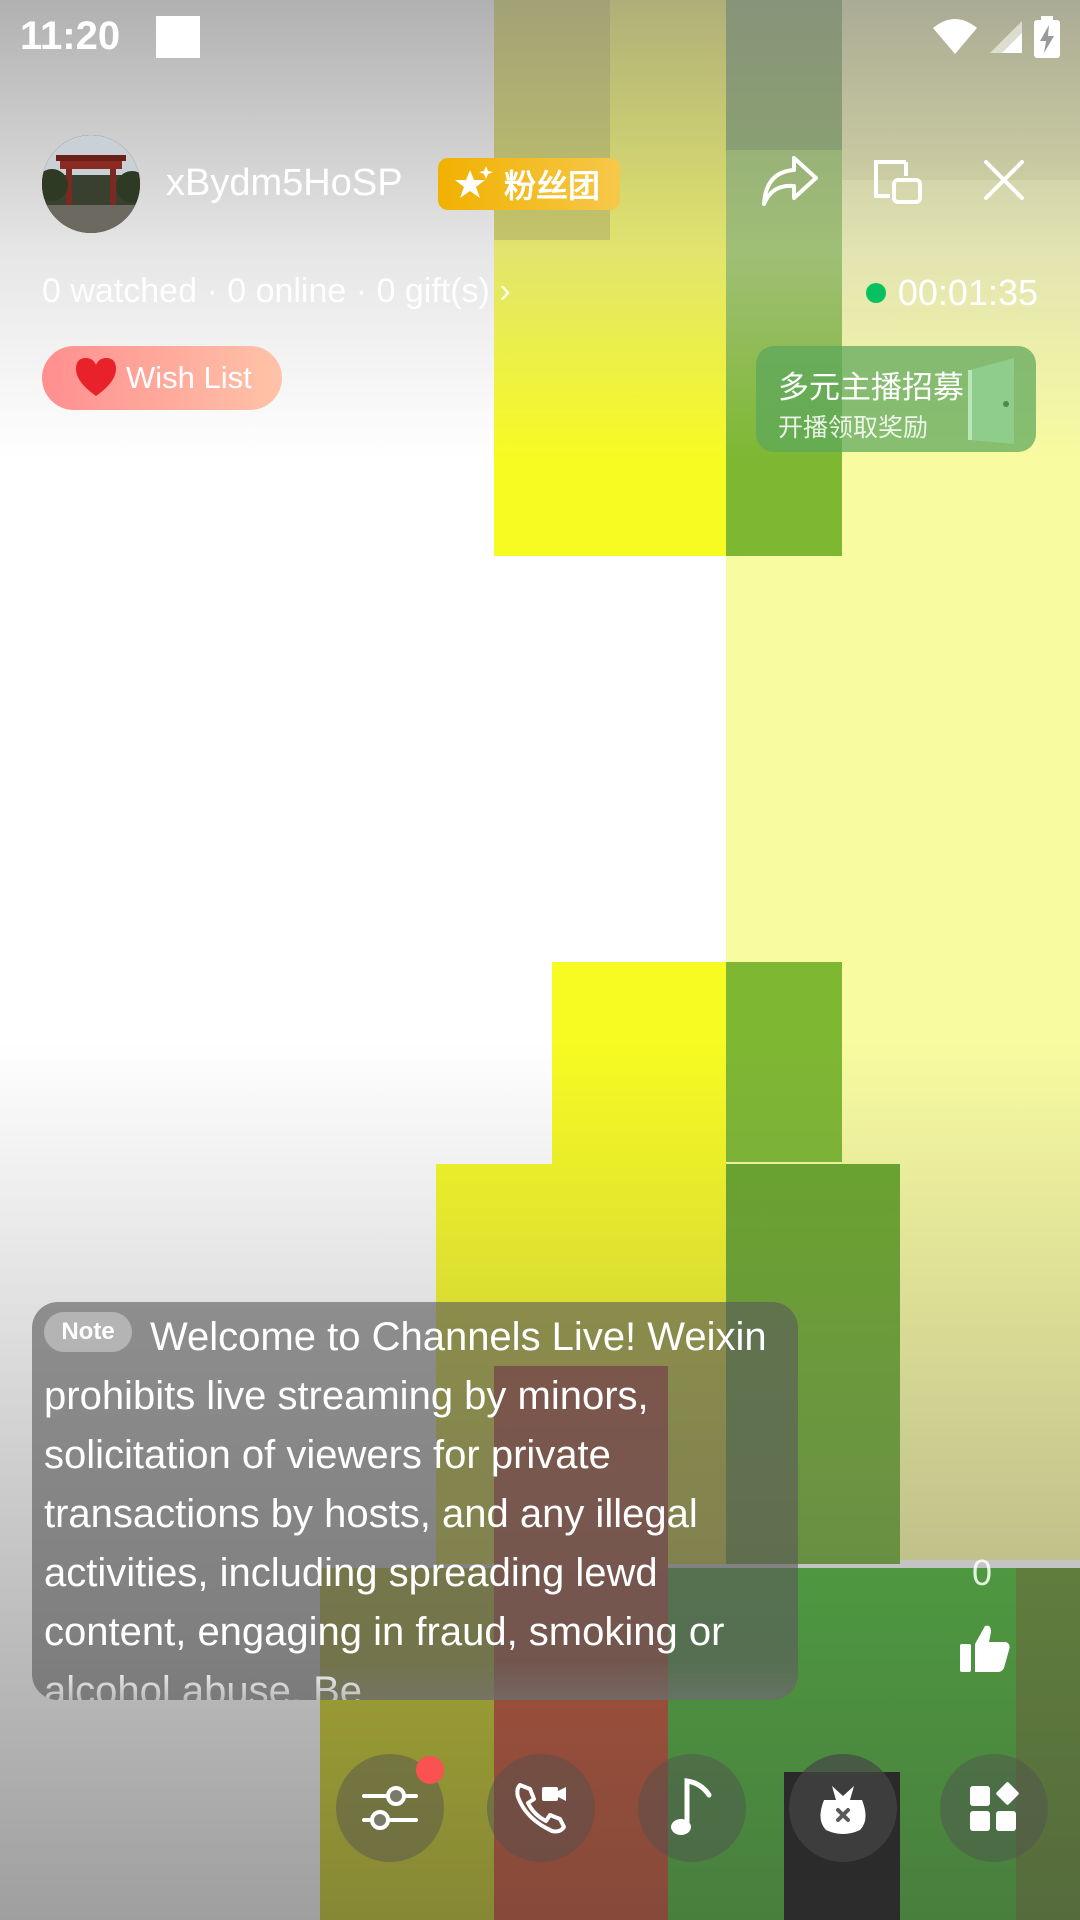 This screenshot has height=1920, width=1080. Describe the element at coordinates (875, 293) in the screenshot. I see `live-dot-icon` at that location.